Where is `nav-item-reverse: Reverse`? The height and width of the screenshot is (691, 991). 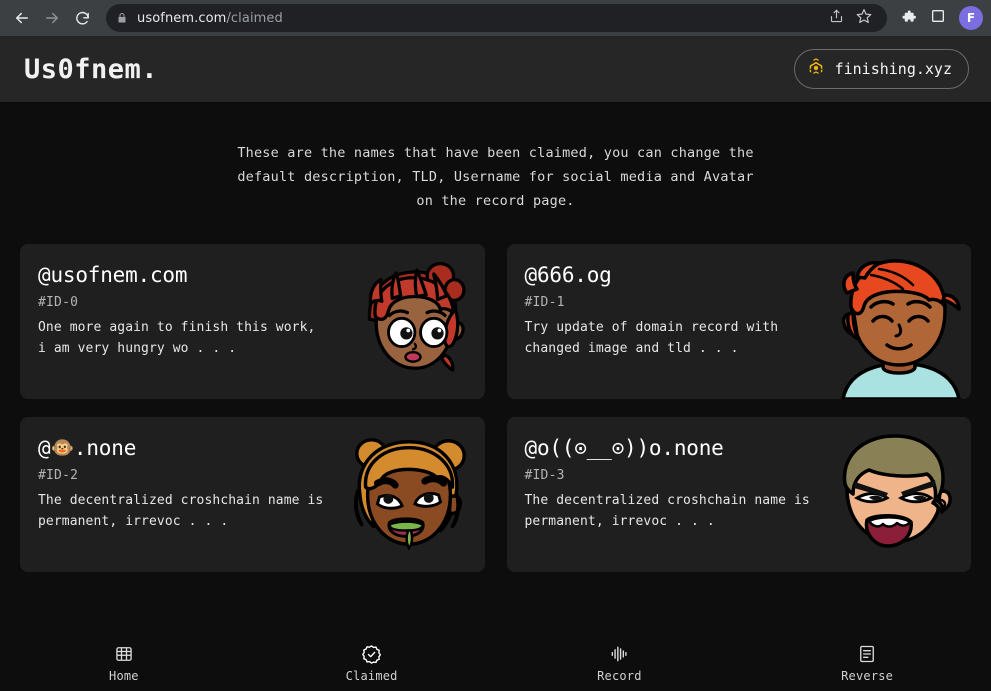
nav-item-reverse: Reverse is located at coordinates (867, 663).